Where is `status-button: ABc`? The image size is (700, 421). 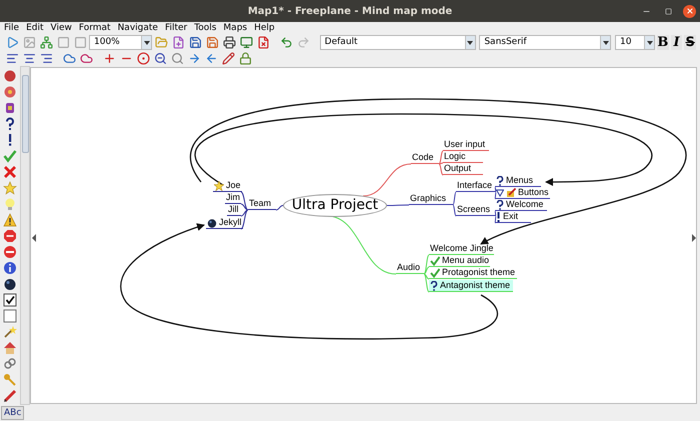
status-button: ABc is located at coordinates (12, 413).